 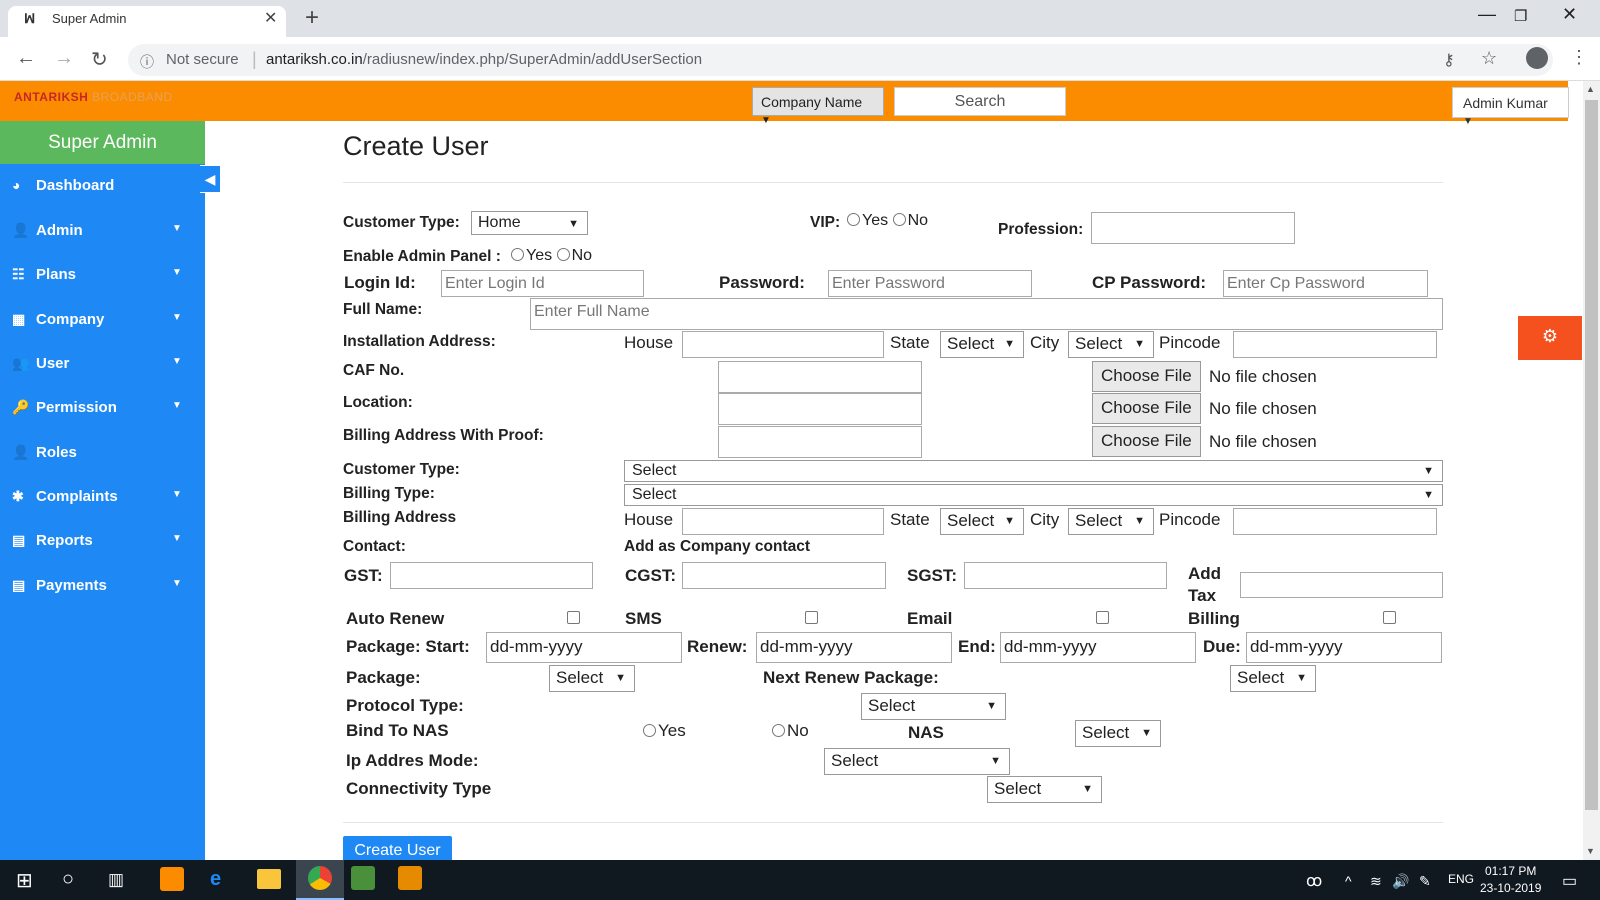 What do you see at coordinates (783, 344) in the screenshot?
I see `install-house-input` at bounding box center [783, 344].